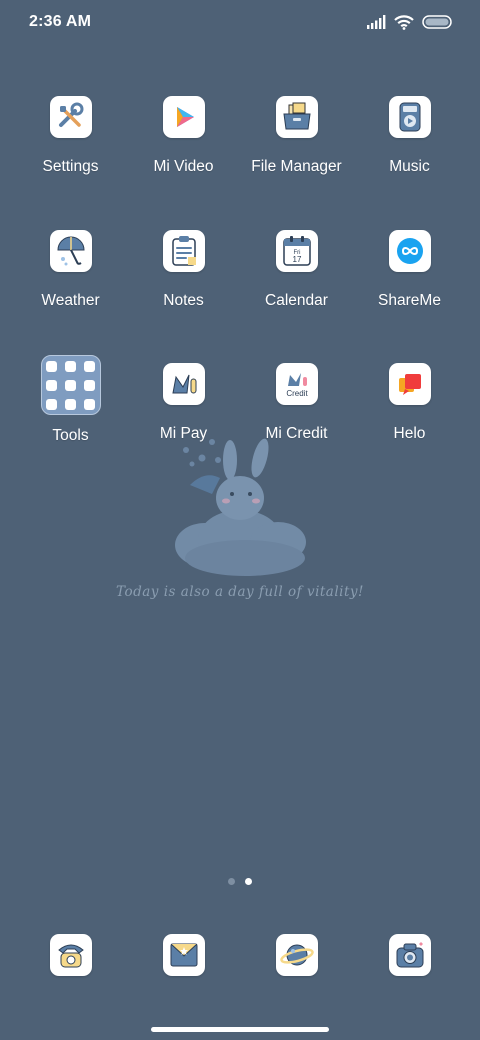 The image size is (480, 1040). I want to click on calendar-date: 17, so click(296, 259).